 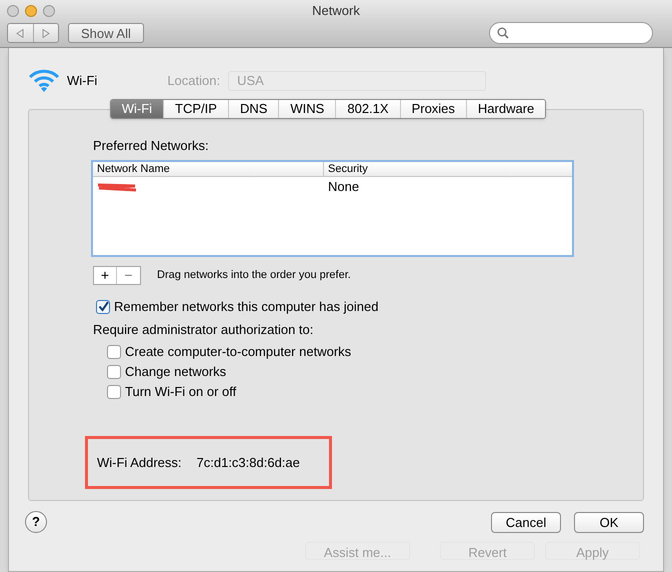 What do you see at coordinates (248, 463) in the screenshot?
I see `address-value: 7c:d1:c3:8d:6d:ae` at bounding box center [248, 463].